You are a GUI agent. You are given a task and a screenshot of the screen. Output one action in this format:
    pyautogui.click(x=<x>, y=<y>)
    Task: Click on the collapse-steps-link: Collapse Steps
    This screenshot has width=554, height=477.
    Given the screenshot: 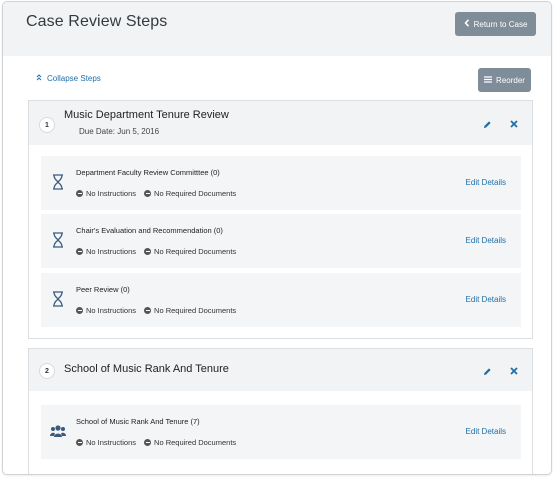 What is the action you would take?
    pyautogui.click(x=68, y=78)
    